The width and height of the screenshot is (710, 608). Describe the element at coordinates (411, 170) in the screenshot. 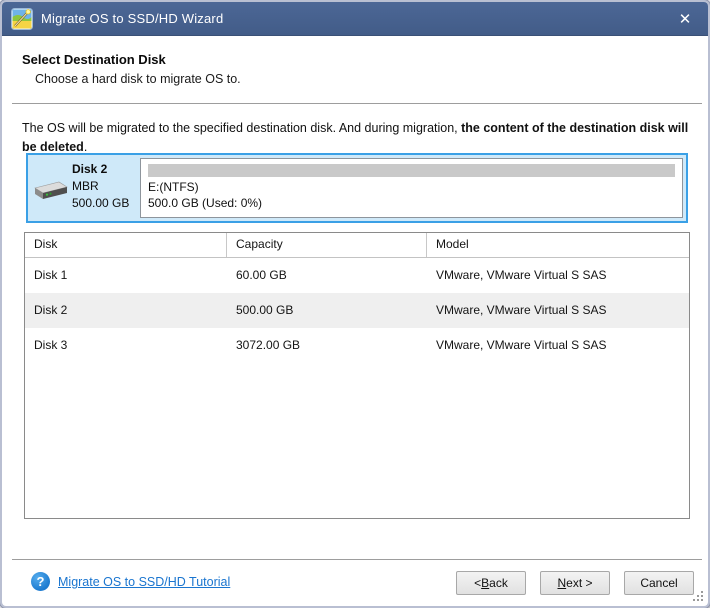

I see `partition-usage-bar` at that location.